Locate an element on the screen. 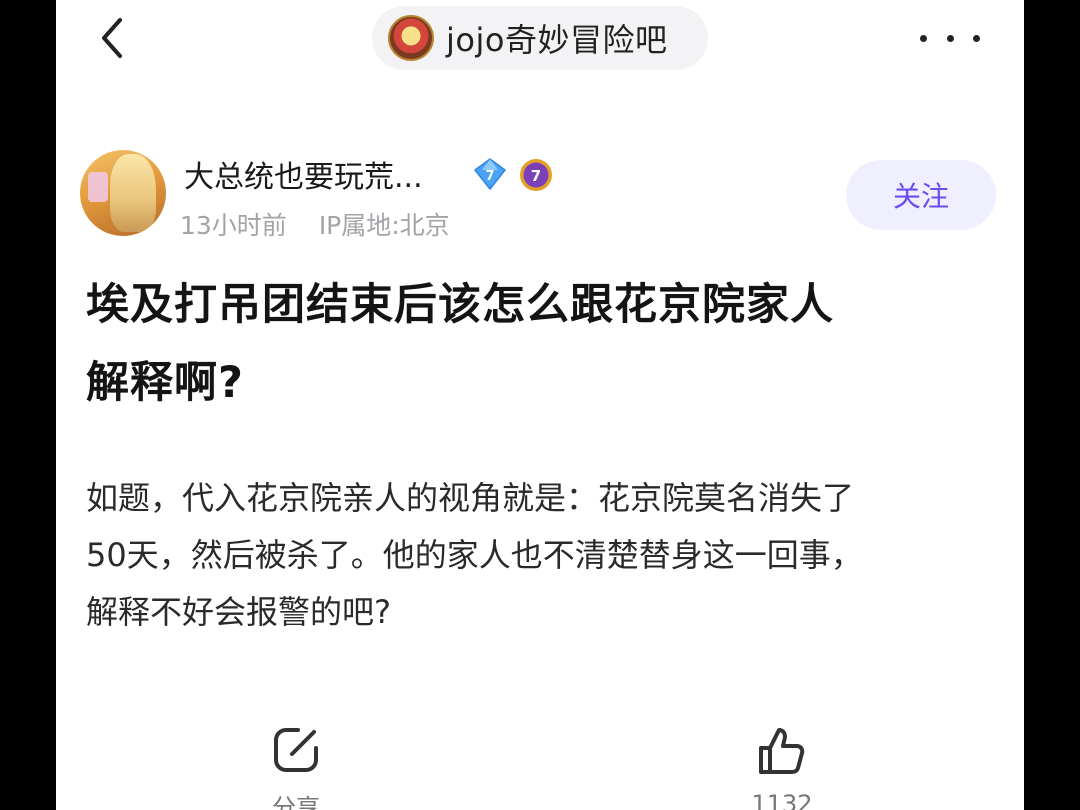 This screenshot has height=810, width=1080. member-badge-number: 7 is located at coordinates (536, 176).